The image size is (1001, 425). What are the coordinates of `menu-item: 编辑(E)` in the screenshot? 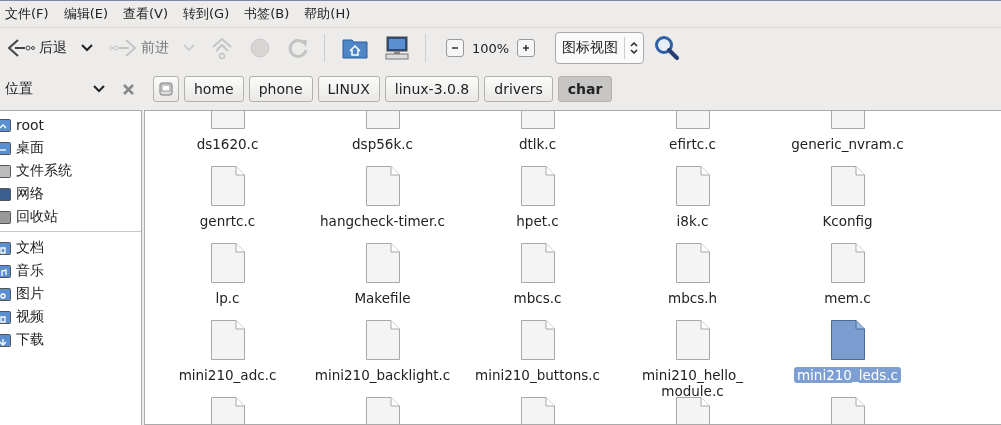 It's located at (85, 14).